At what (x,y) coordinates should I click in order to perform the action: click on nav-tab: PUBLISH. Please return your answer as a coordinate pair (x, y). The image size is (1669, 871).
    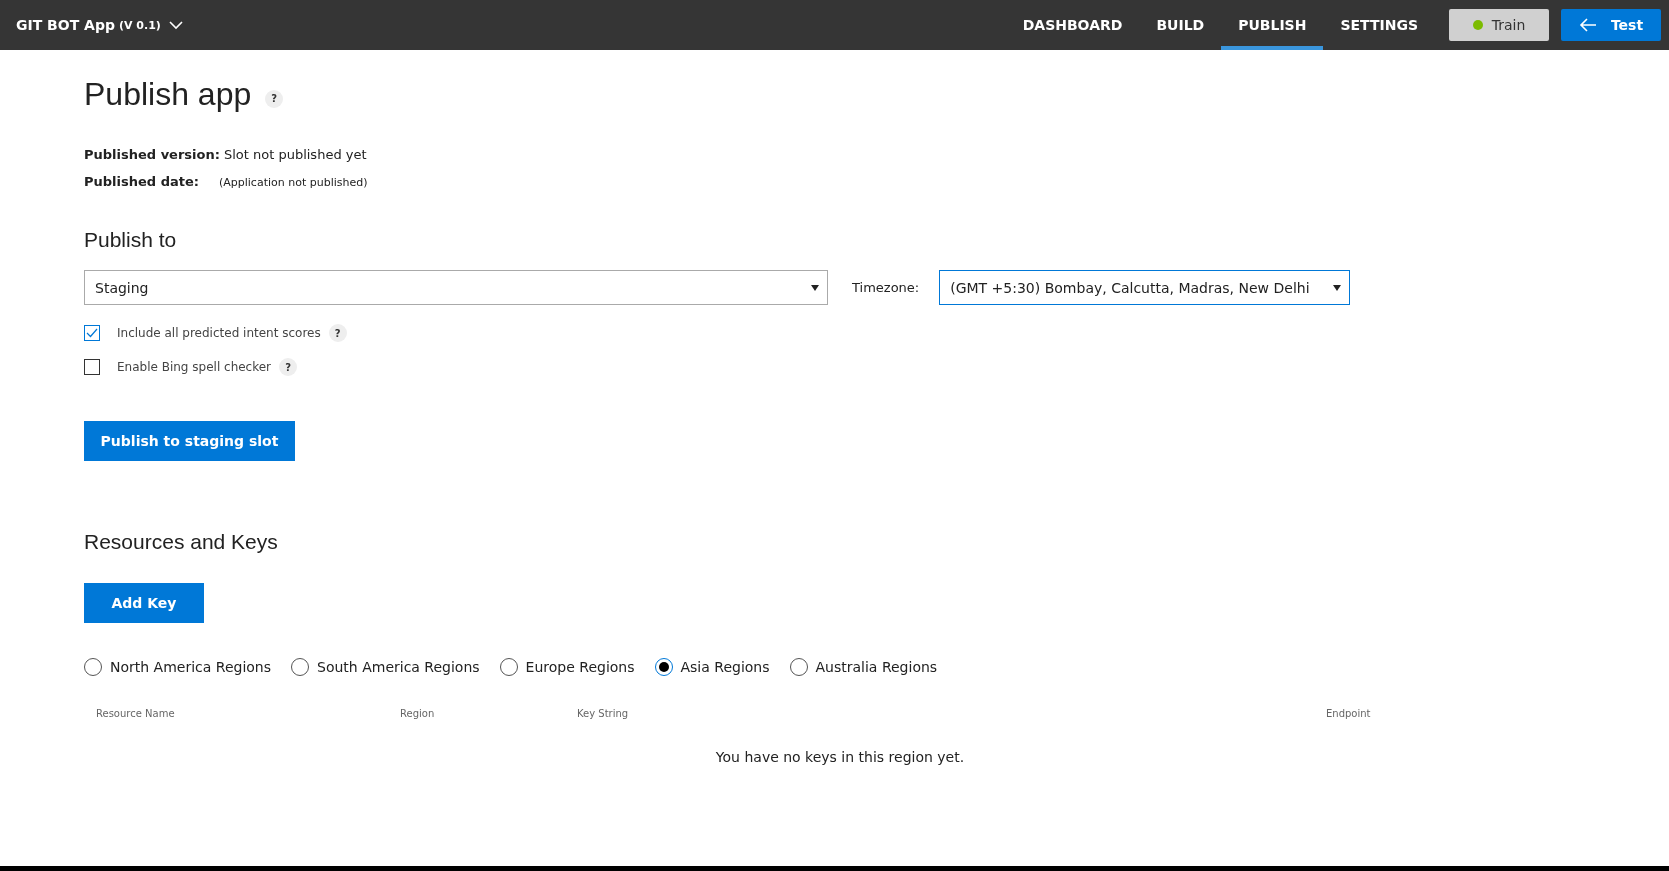
    Looking at the image, I should click on (1272, 25).